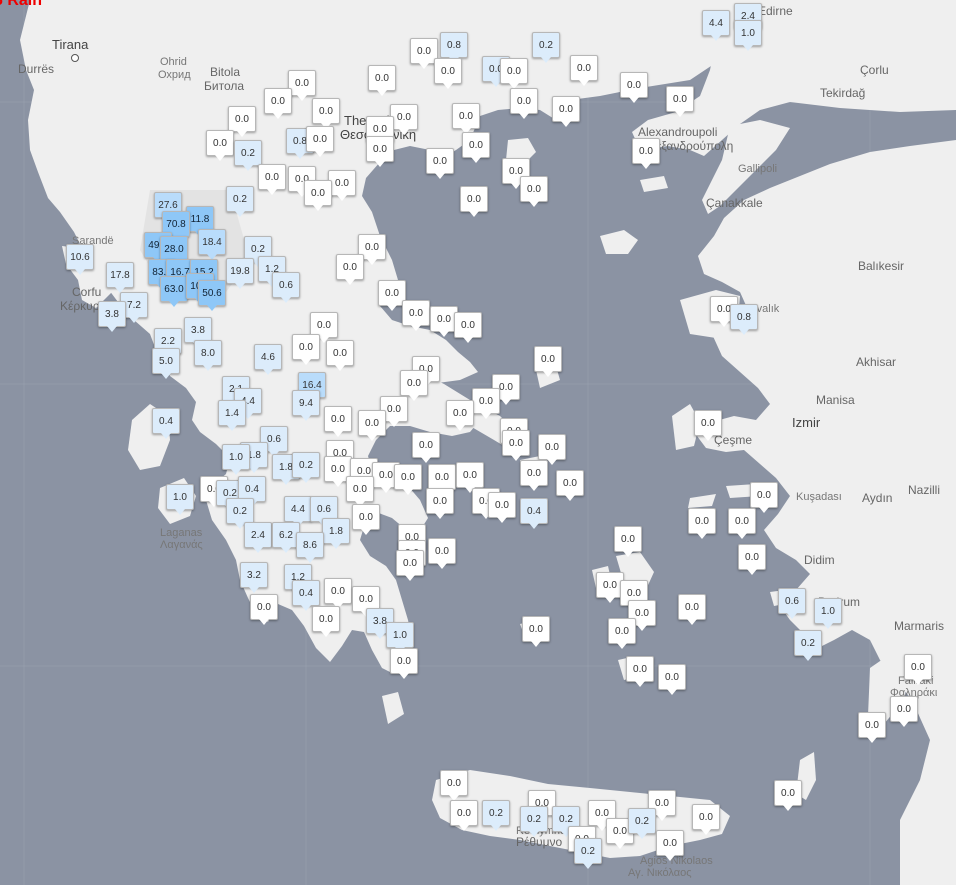 Image resolution: width=956 pixels, height=885 pixels. What do you see at coordinates (80, 259) in the screenshot?
I see `rain-marker: 10.6` at bounding box center [80, 259].